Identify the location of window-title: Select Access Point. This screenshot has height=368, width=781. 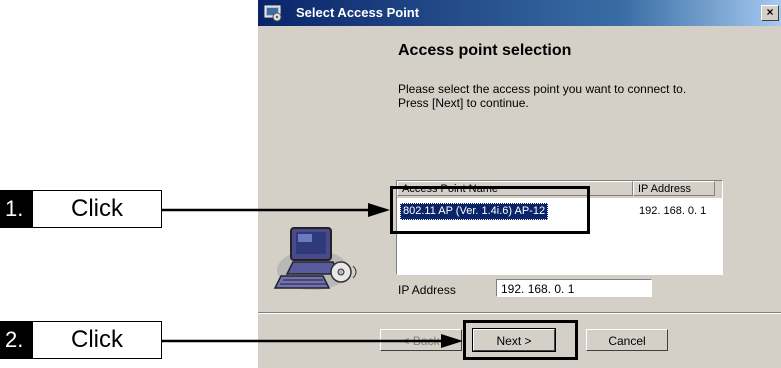
(358, 12).